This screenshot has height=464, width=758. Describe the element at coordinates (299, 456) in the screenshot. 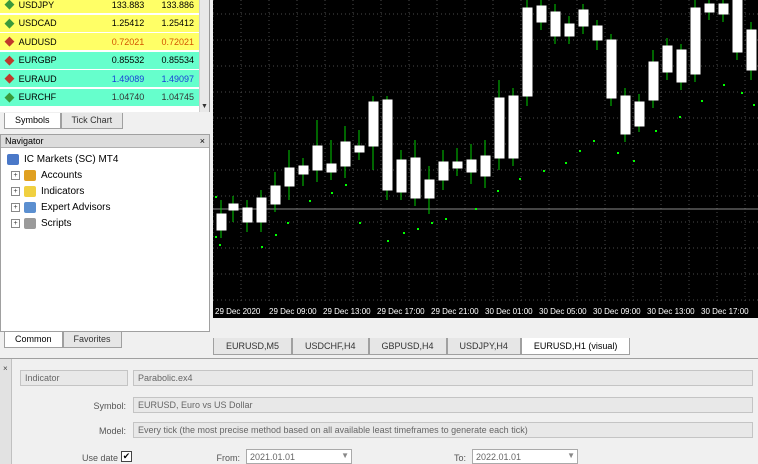

I see `from-date-picker: 2021.01.01 ▼` at that location.